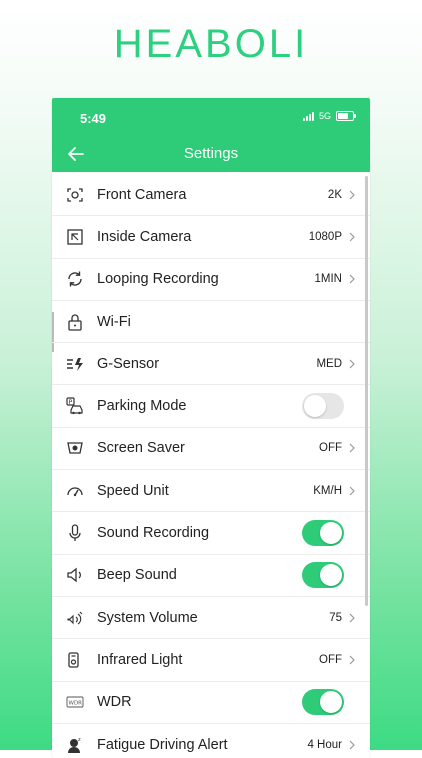 Image resolution: width=422 pixels, height=758 pixels. I want to click on speedometer-icon, so click(75, 491).